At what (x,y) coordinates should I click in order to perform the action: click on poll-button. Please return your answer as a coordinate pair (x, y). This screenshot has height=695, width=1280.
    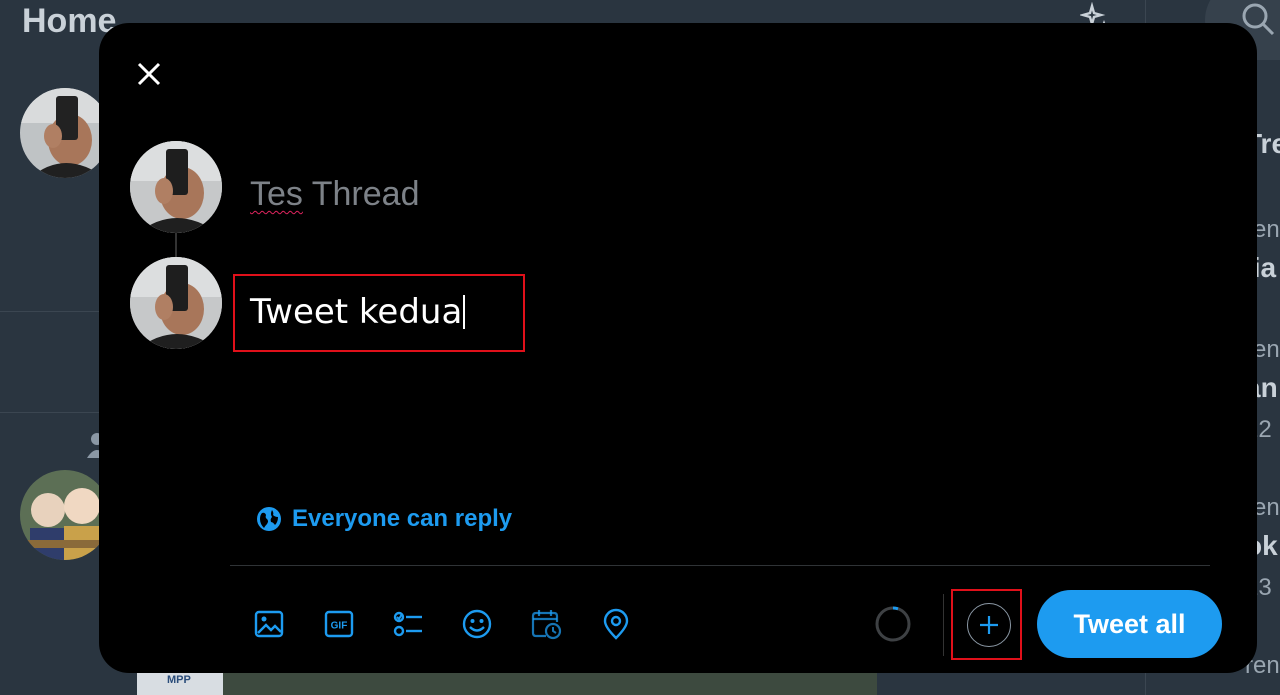
    Looking at the image, I should click on (408, 624).